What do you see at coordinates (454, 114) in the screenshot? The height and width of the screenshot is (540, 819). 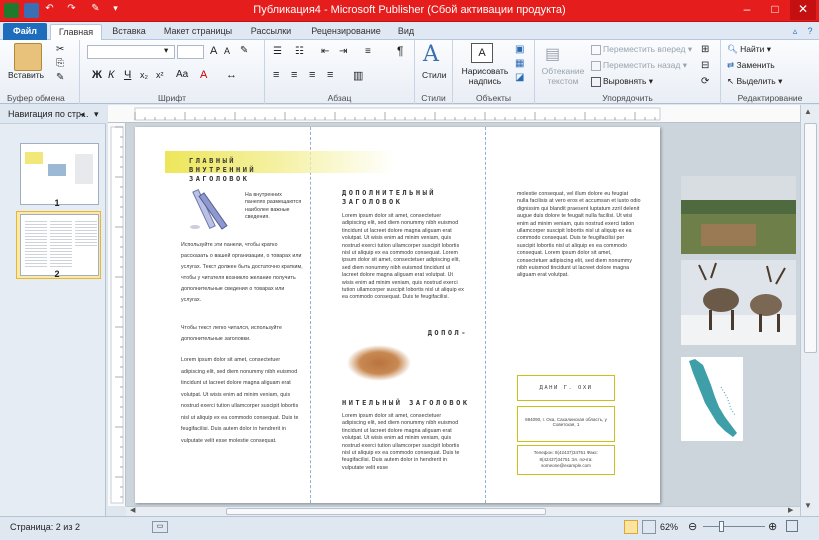 I see `horizontal-ruler` at bounding box center [454, 114].